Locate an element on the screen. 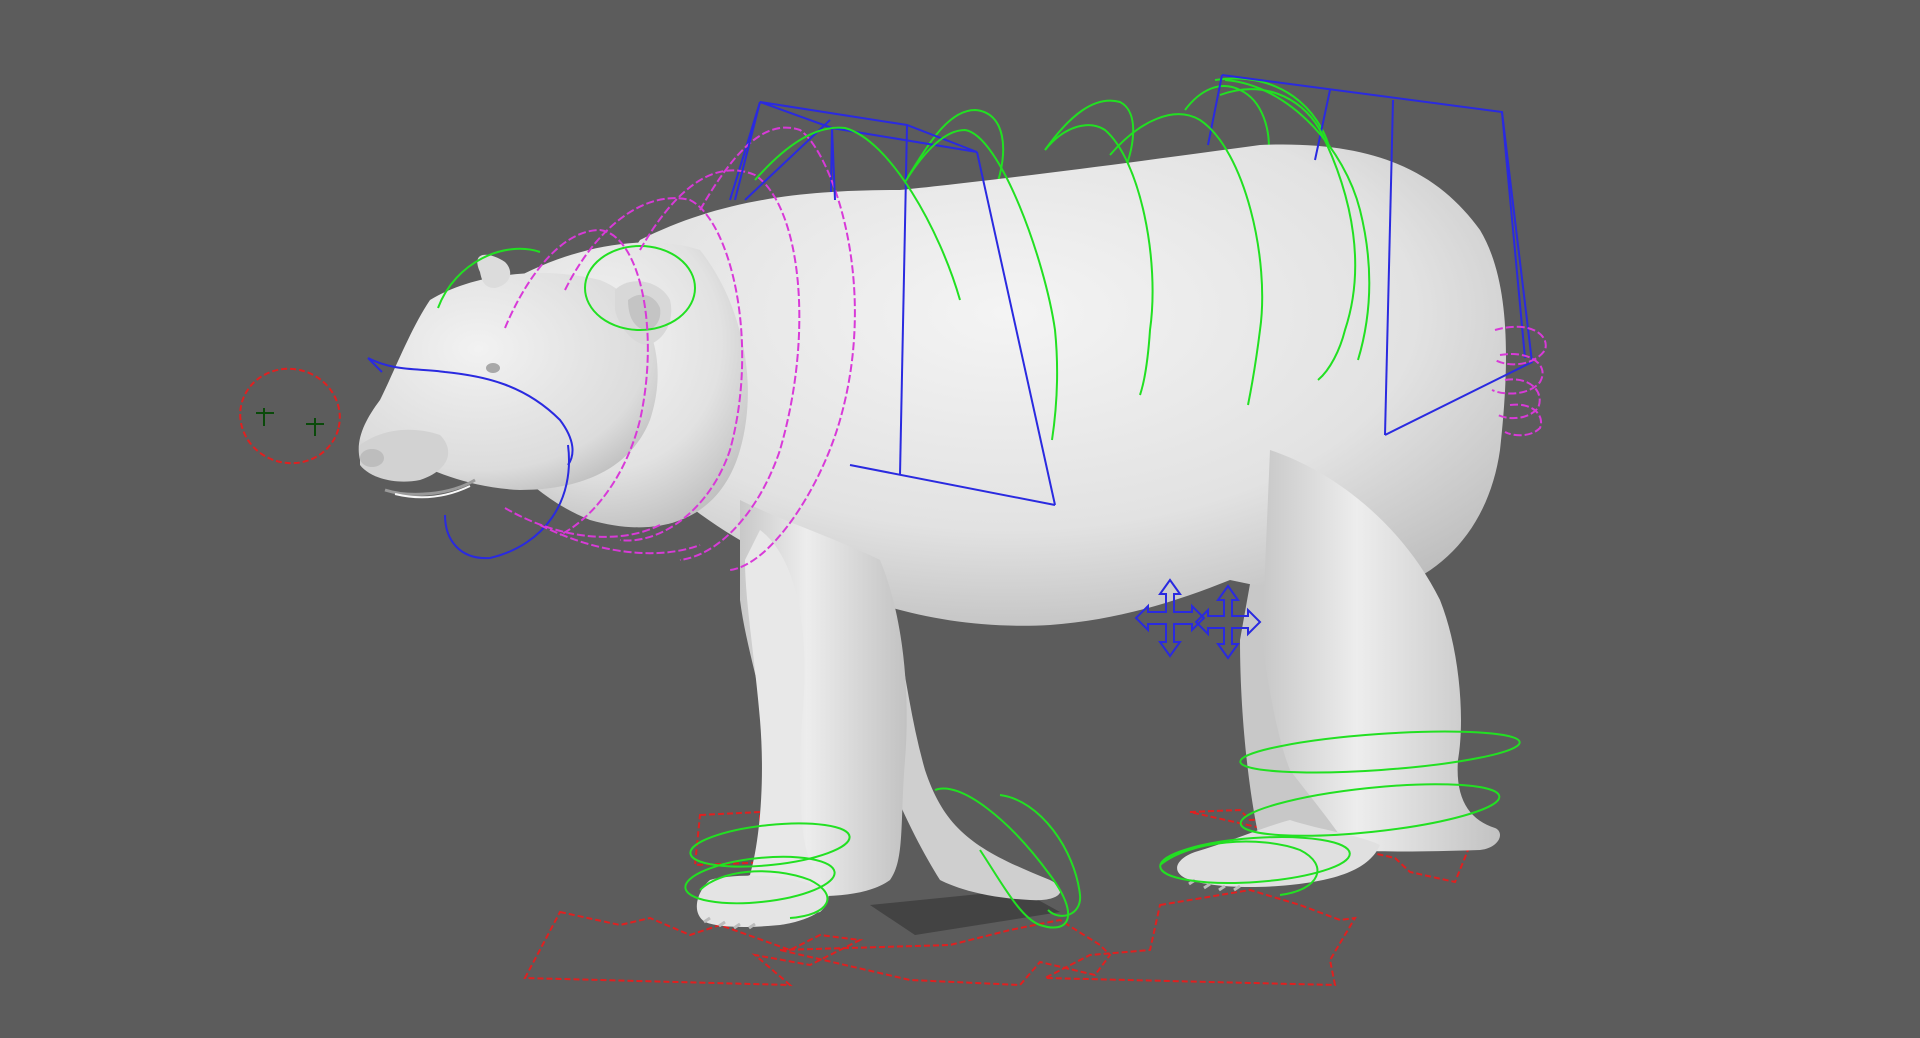  right-eye-target-icon is located at coordinates (315, 427).